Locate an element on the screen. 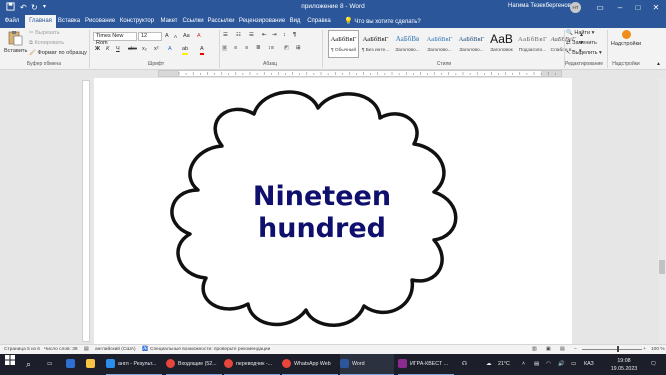  network-icon: ▤ is located at coordinates (536, 364).